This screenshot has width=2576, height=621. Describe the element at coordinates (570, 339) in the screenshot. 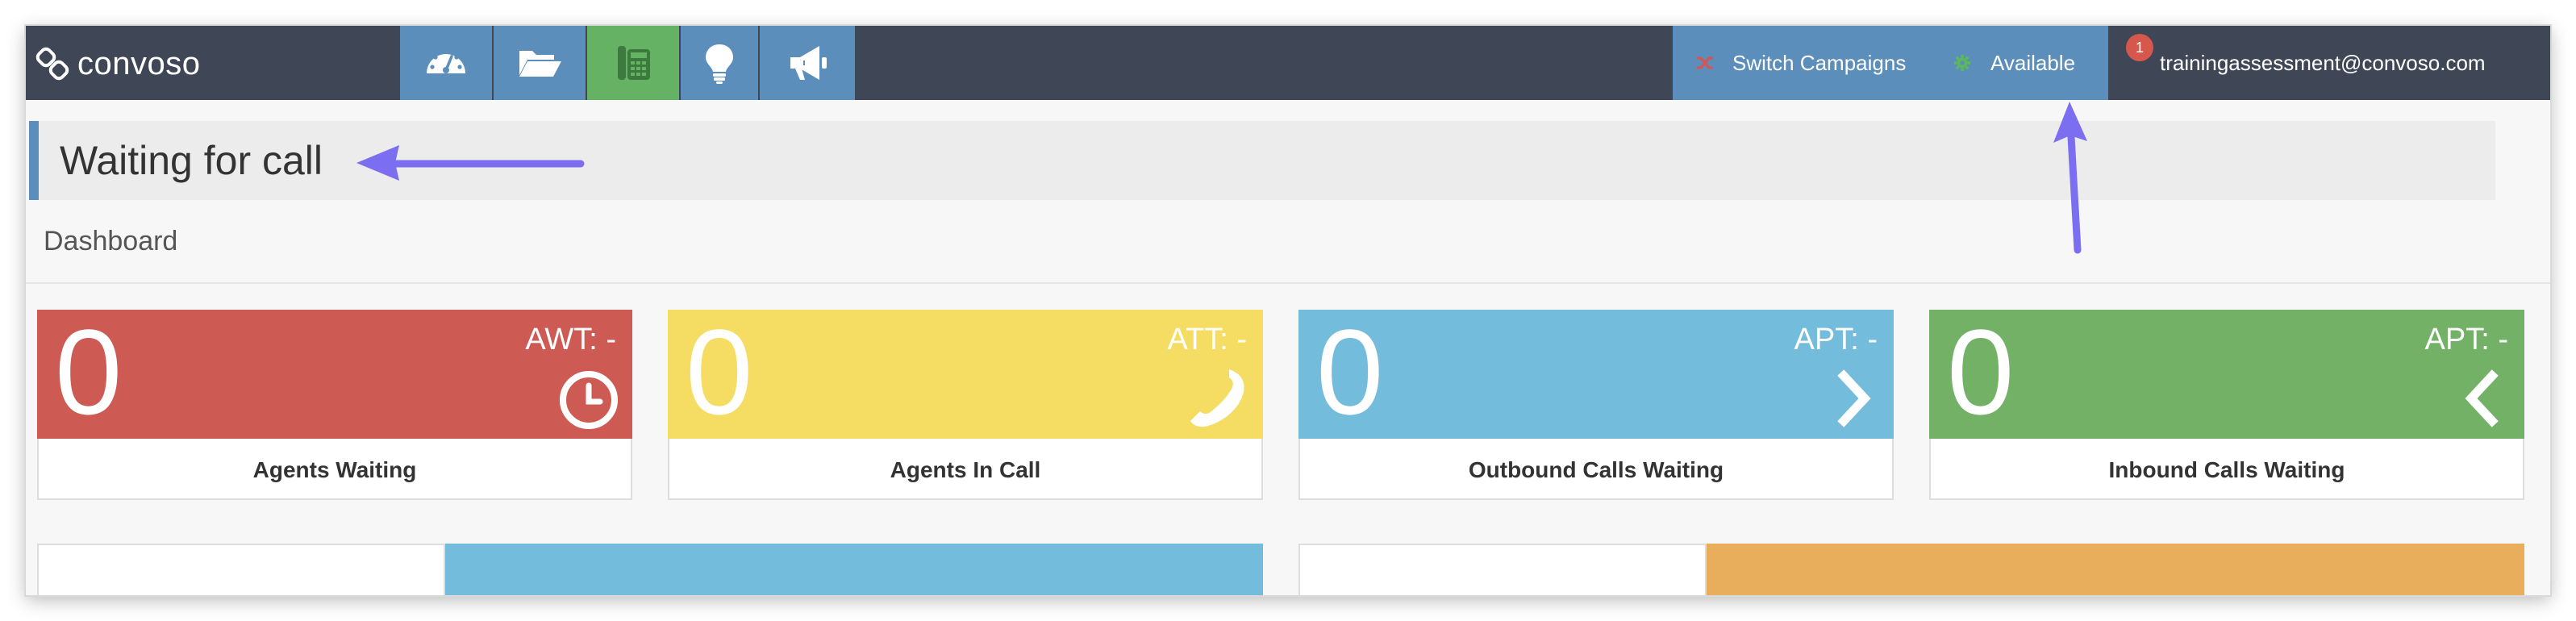

I see `stat-metric: AWT: -` at that location.